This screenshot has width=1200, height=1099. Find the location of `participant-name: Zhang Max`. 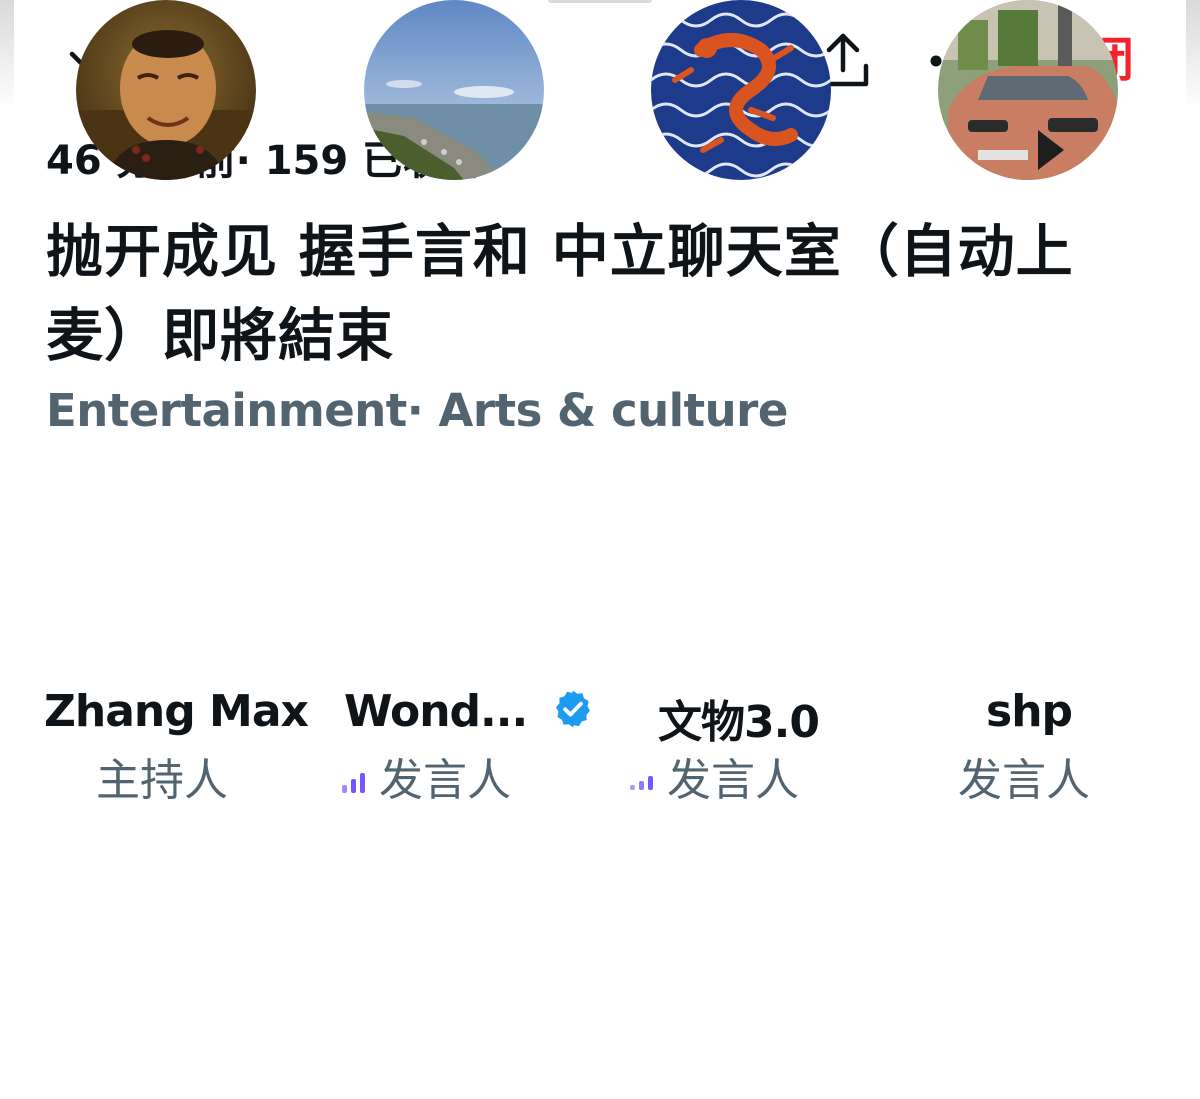

participant-name: Zhang Max is located at coordinates (176, 711).